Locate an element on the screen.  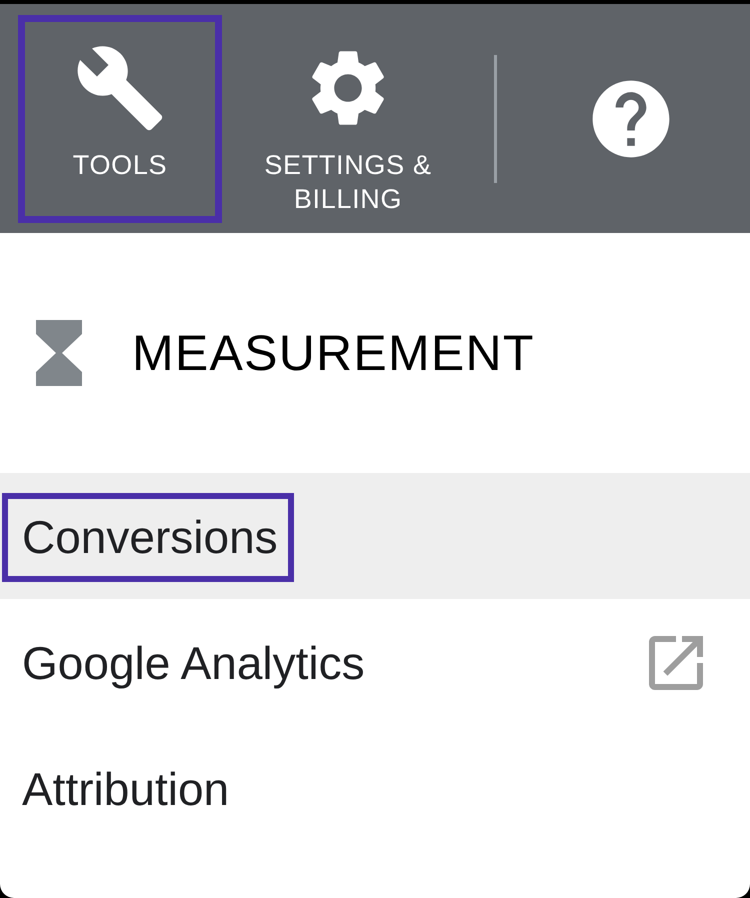
toolbar-button: TOOLS is located at coordinates (120, 118).